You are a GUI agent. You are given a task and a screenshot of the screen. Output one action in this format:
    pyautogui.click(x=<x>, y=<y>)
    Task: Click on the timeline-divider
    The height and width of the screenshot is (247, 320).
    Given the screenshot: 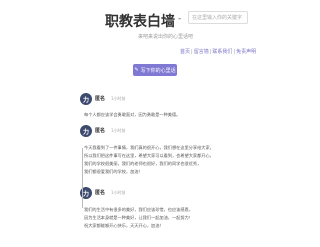 What is the action you would take?
    pyautogui.click(x=82, y=178)
    